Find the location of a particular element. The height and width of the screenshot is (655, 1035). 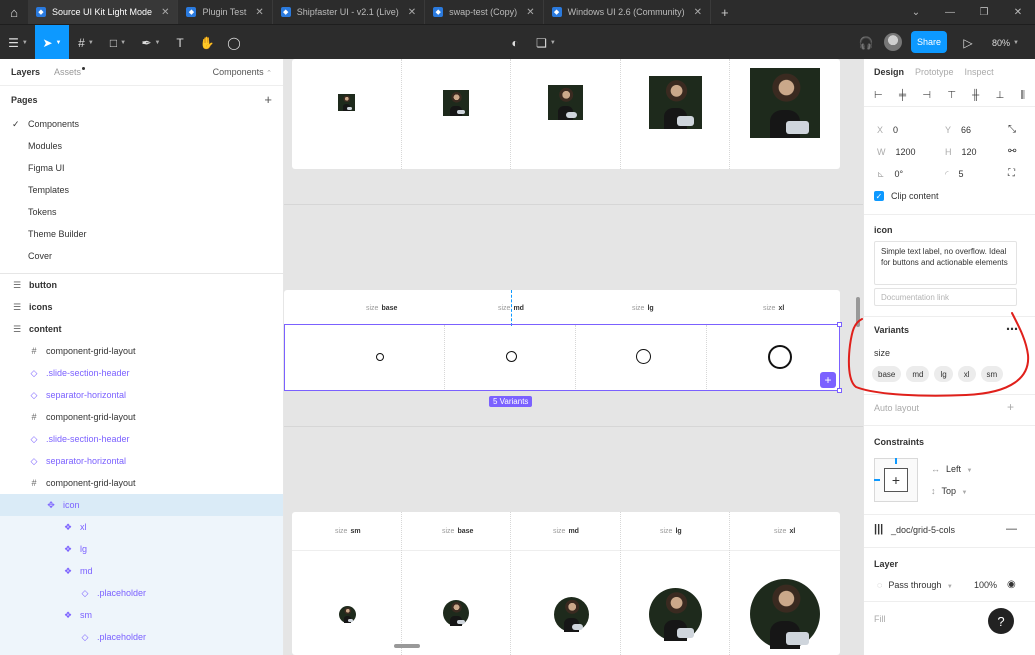

hand-tool-icon: ✋ is located at coordinates (207, 42).